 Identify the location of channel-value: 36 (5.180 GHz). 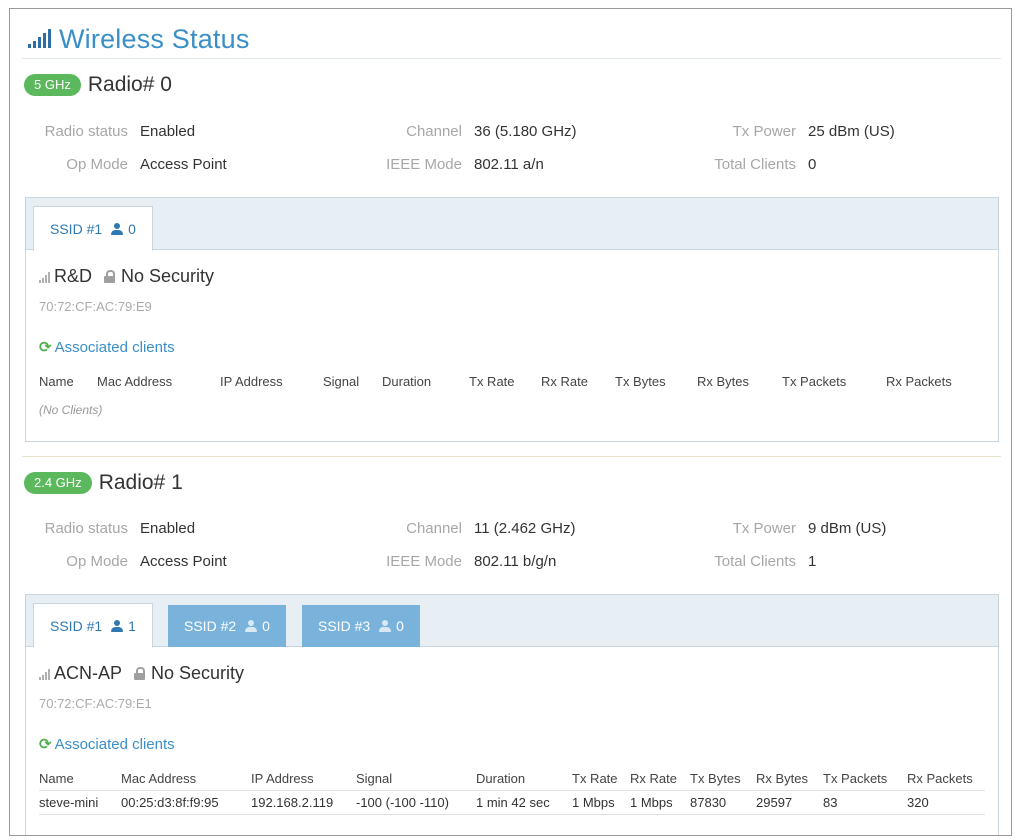
(525, 131).